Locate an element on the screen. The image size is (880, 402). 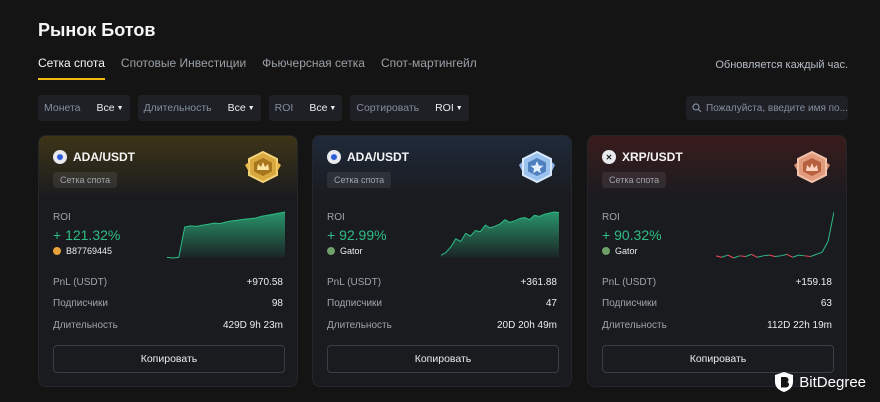
card-pair: XRP/USDT is located at coordinates (652, 157).